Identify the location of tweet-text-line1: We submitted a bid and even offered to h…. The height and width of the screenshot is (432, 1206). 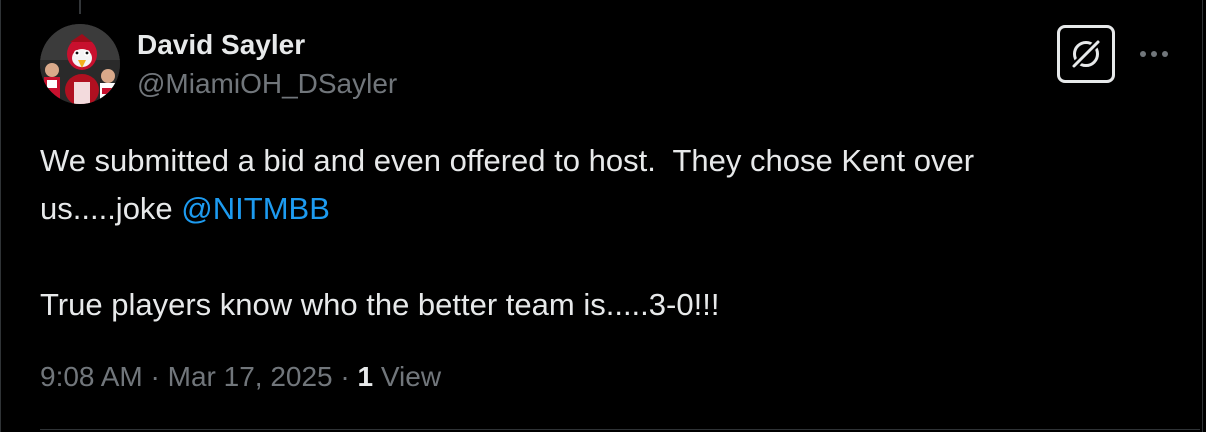
(507, 160).